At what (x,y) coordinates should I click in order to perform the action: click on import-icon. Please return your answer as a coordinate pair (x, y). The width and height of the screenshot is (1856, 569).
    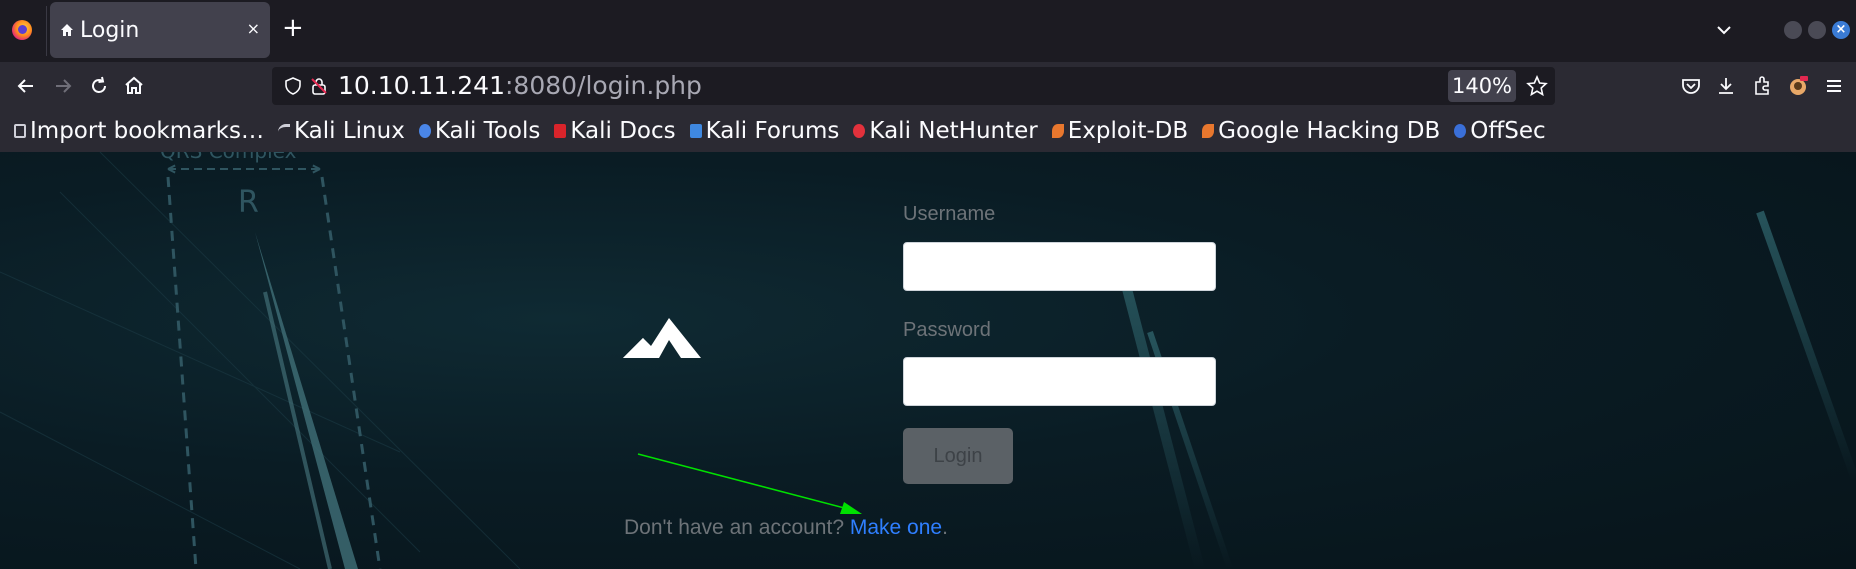
    Looking at the image, I should click on (20, 131).